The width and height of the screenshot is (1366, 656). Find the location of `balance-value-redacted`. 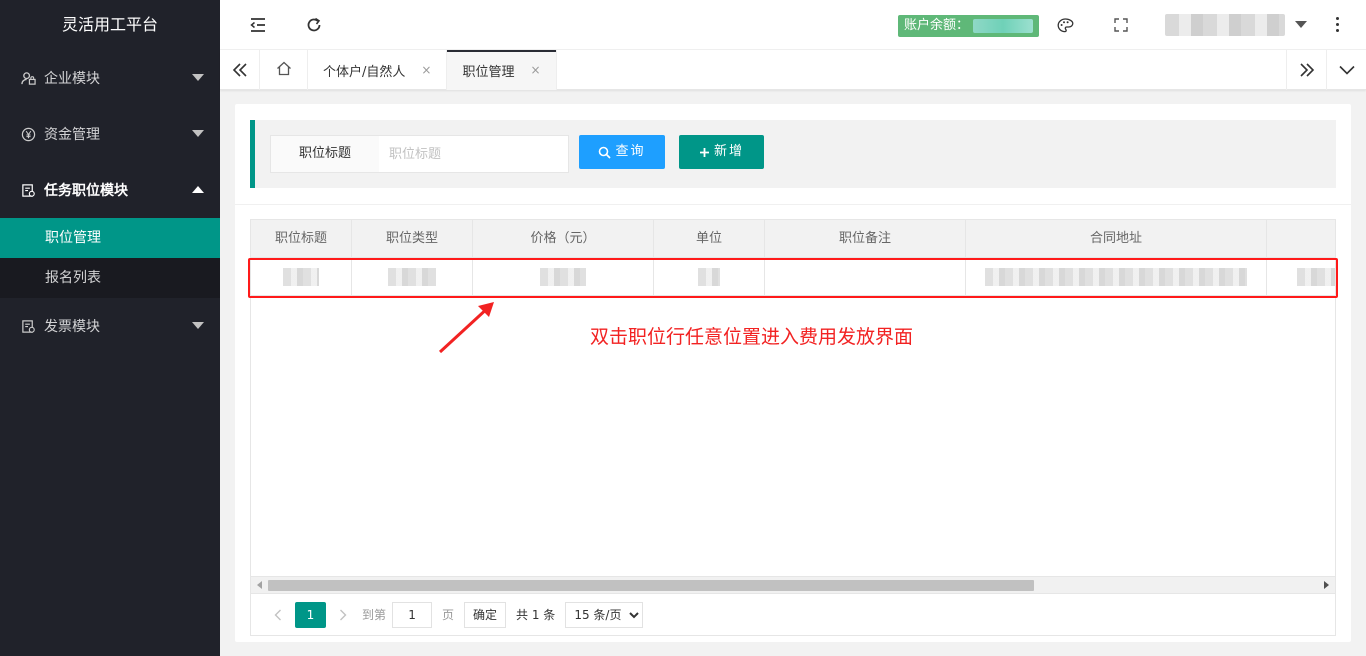

balance-value-redacted is located at coordinates (1003, 26).